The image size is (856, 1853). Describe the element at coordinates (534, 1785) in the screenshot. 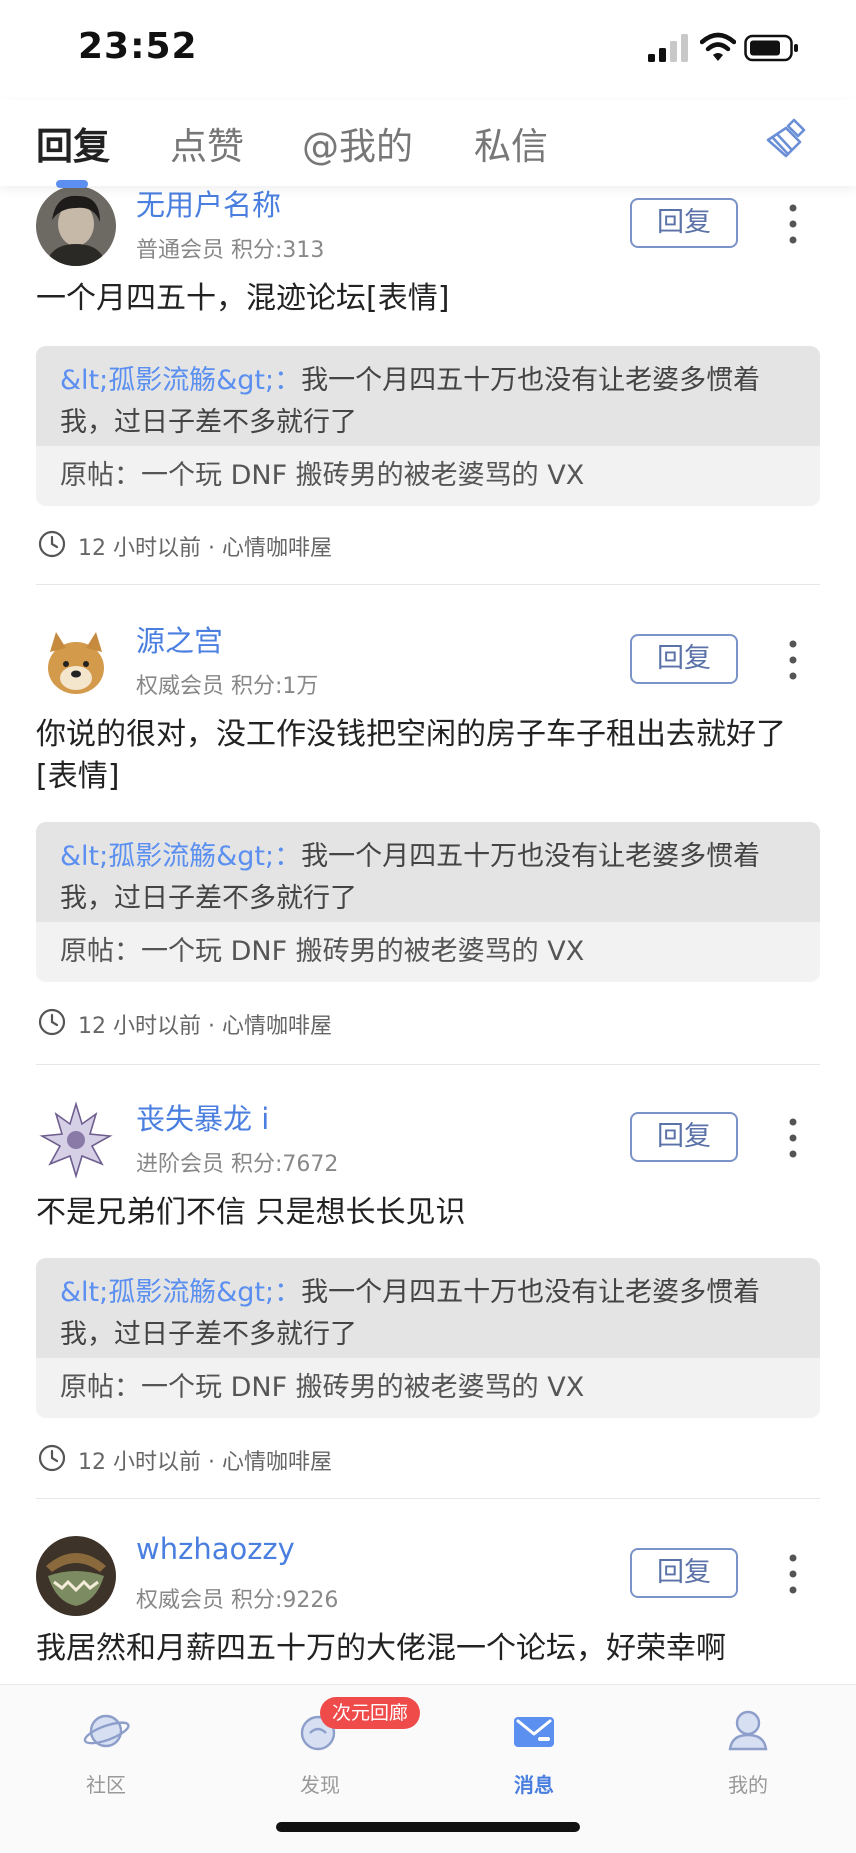

I see `nav-messages-label: 消息` at that location.